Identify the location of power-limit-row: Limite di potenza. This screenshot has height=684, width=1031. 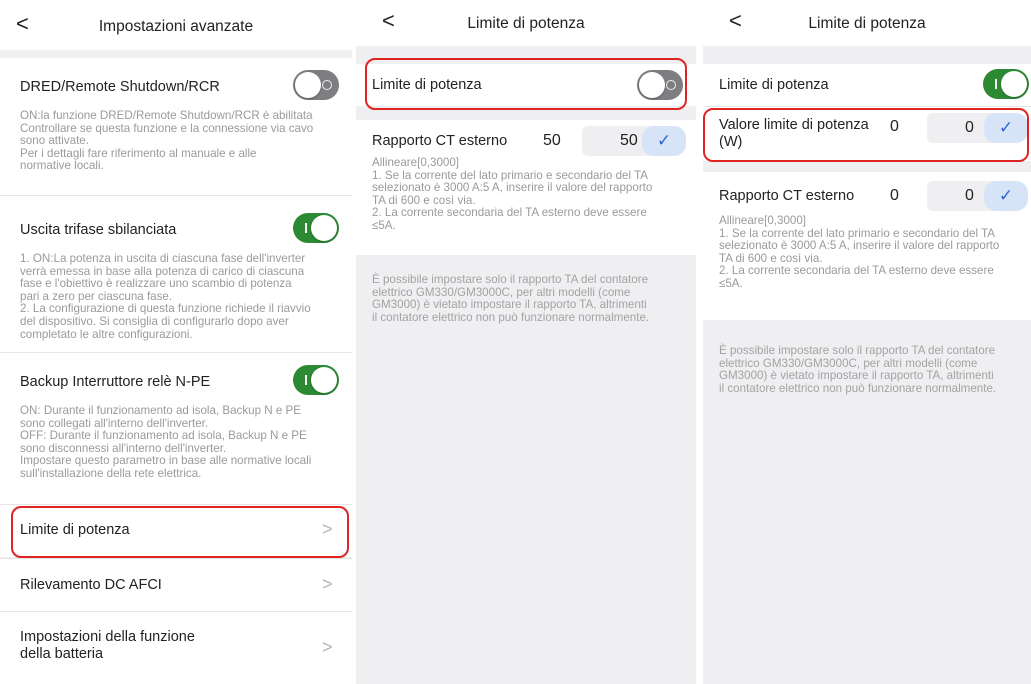
(867, 85).